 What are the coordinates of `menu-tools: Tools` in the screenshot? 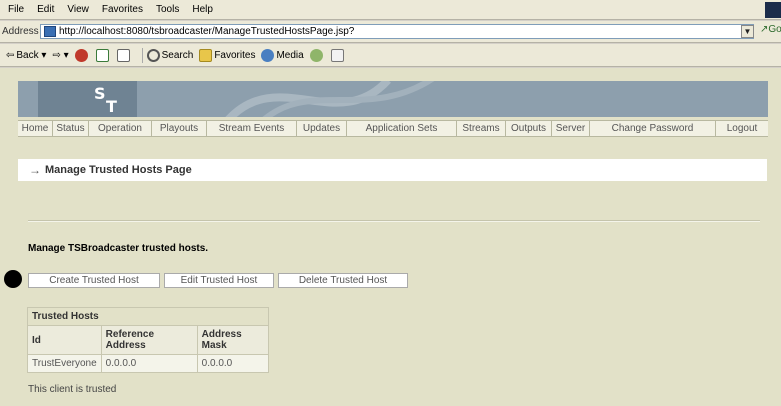 It's located at (167, 9).